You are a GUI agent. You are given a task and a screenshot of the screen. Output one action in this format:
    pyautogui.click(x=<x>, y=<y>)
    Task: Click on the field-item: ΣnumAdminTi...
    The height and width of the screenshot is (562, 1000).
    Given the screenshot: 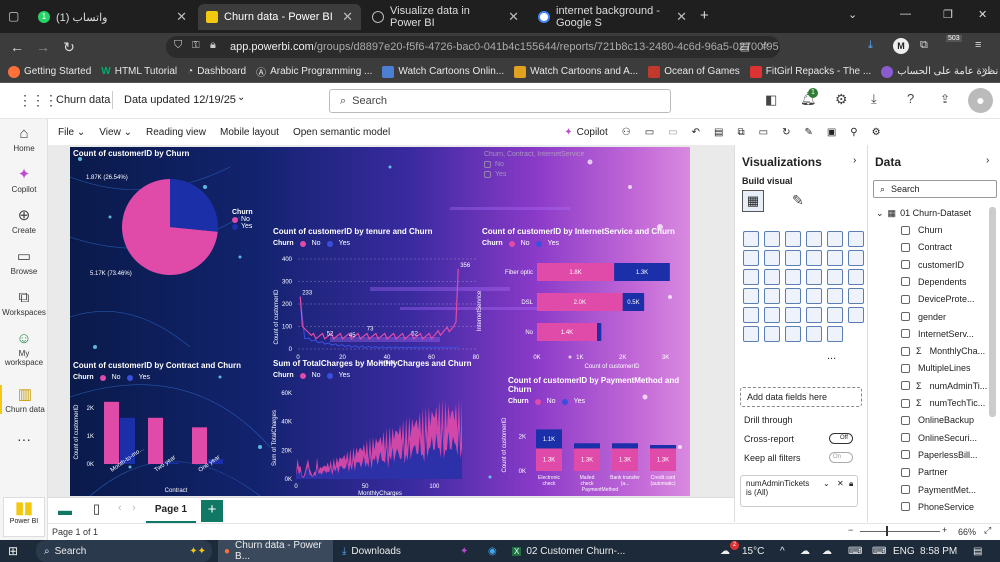 What is the action you would take?
    pyautogui.click(x=944, y=386)
    